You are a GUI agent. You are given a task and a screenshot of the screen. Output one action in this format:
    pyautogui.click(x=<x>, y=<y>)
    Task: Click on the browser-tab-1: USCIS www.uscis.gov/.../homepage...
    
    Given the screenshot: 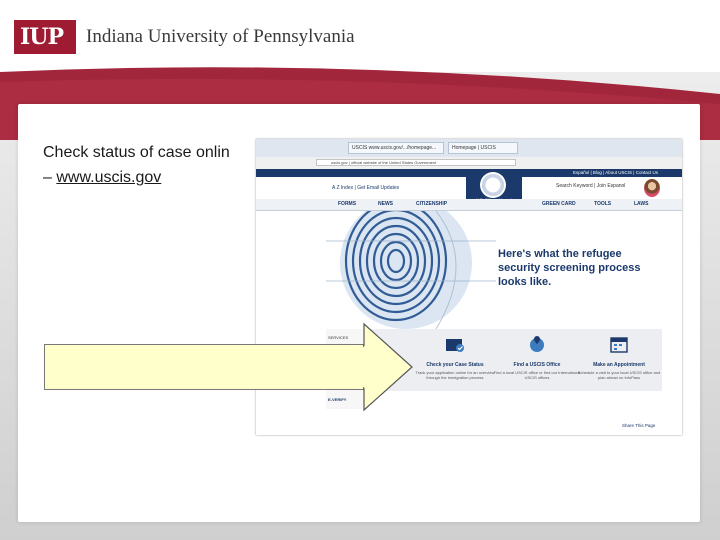 What is the action you would take?
    pyautogui.click(x=396, y=148)
    